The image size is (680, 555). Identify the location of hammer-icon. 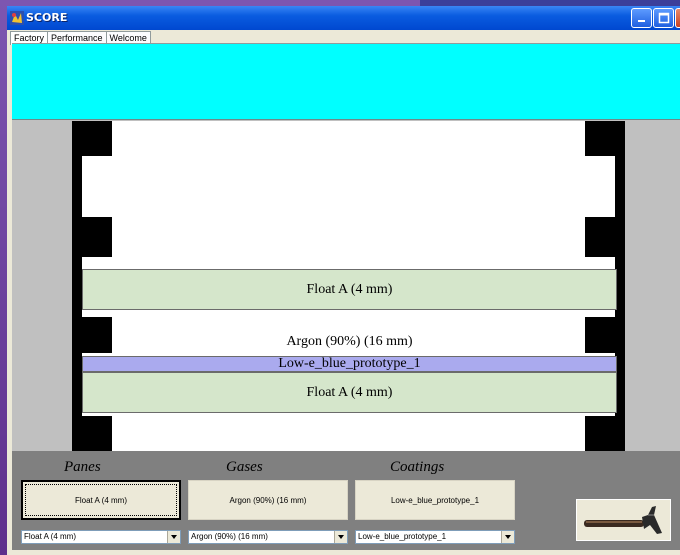
(623, 520).